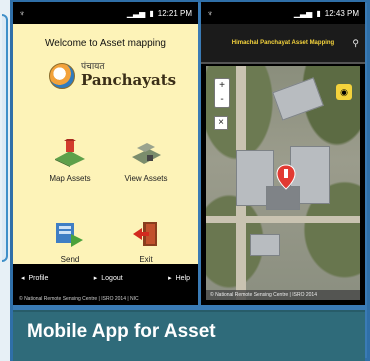 The image size is (370, 361). I want to click on battery-icon-2: ▮, so click(318, 13).